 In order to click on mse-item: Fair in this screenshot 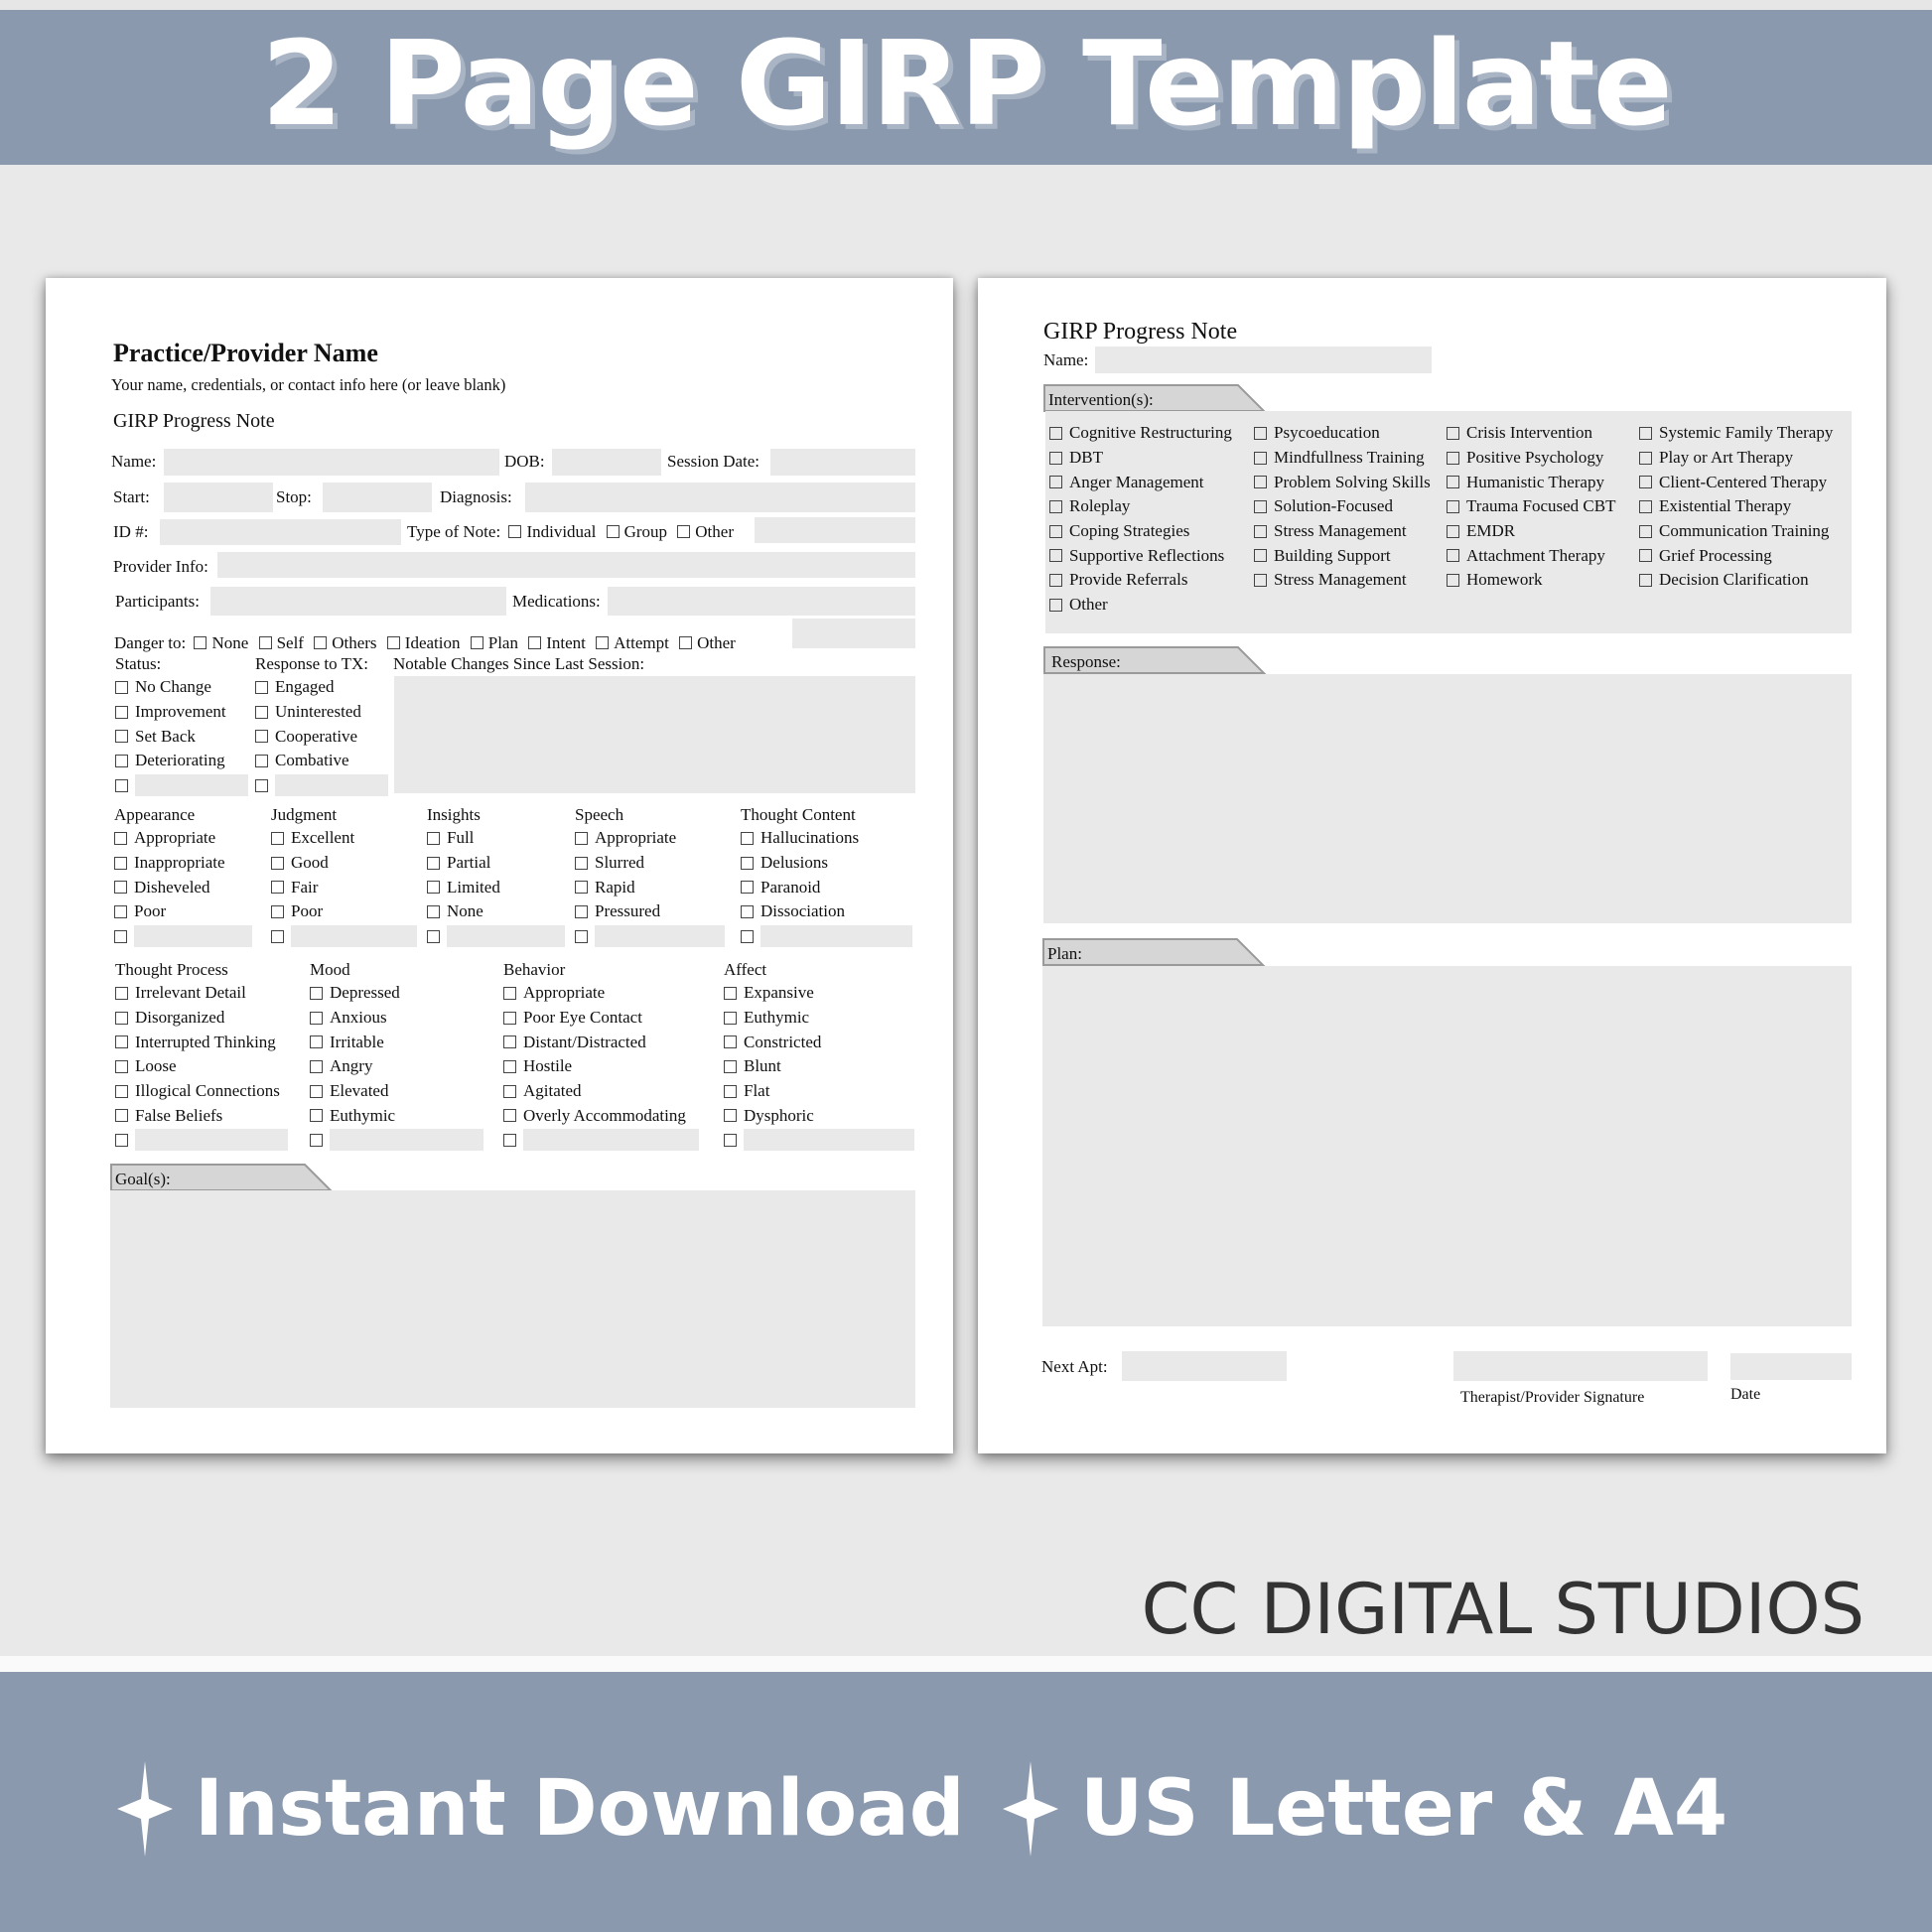, I will do `click(344, 887)`.